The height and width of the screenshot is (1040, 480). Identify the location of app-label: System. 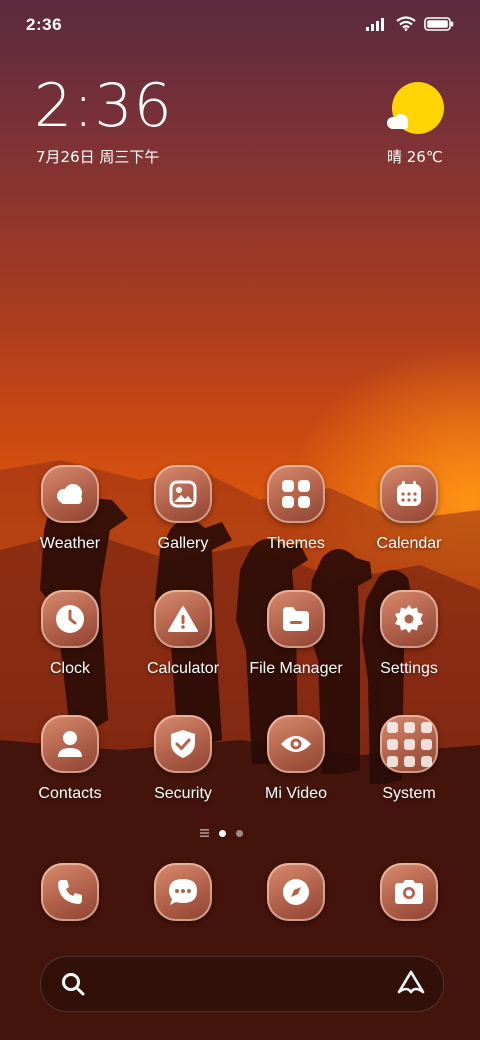
(409, 793).